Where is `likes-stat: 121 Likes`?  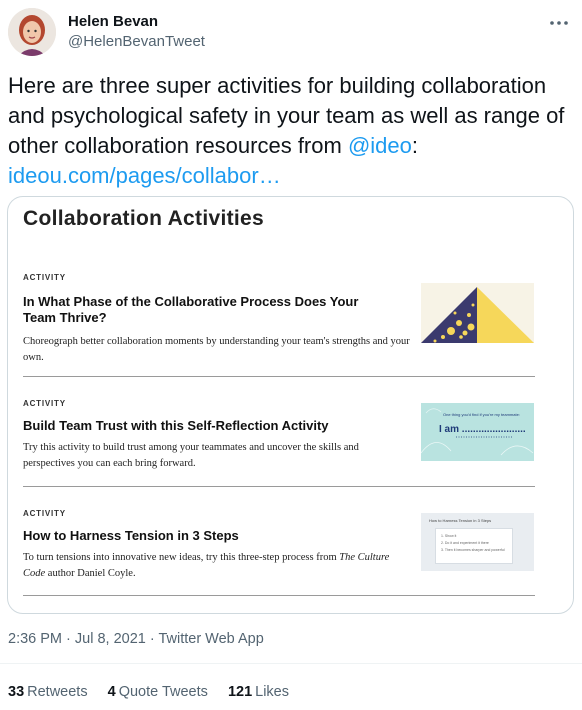
likes-stat: 121 Likes is located at coordinates (258, 692).